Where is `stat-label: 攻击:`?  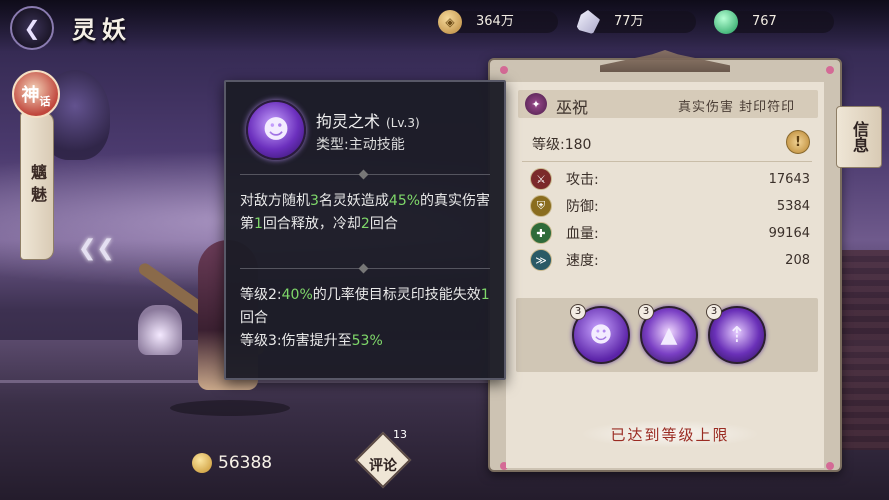 stat-label: 攻击: is located at coordinates (582, 180).